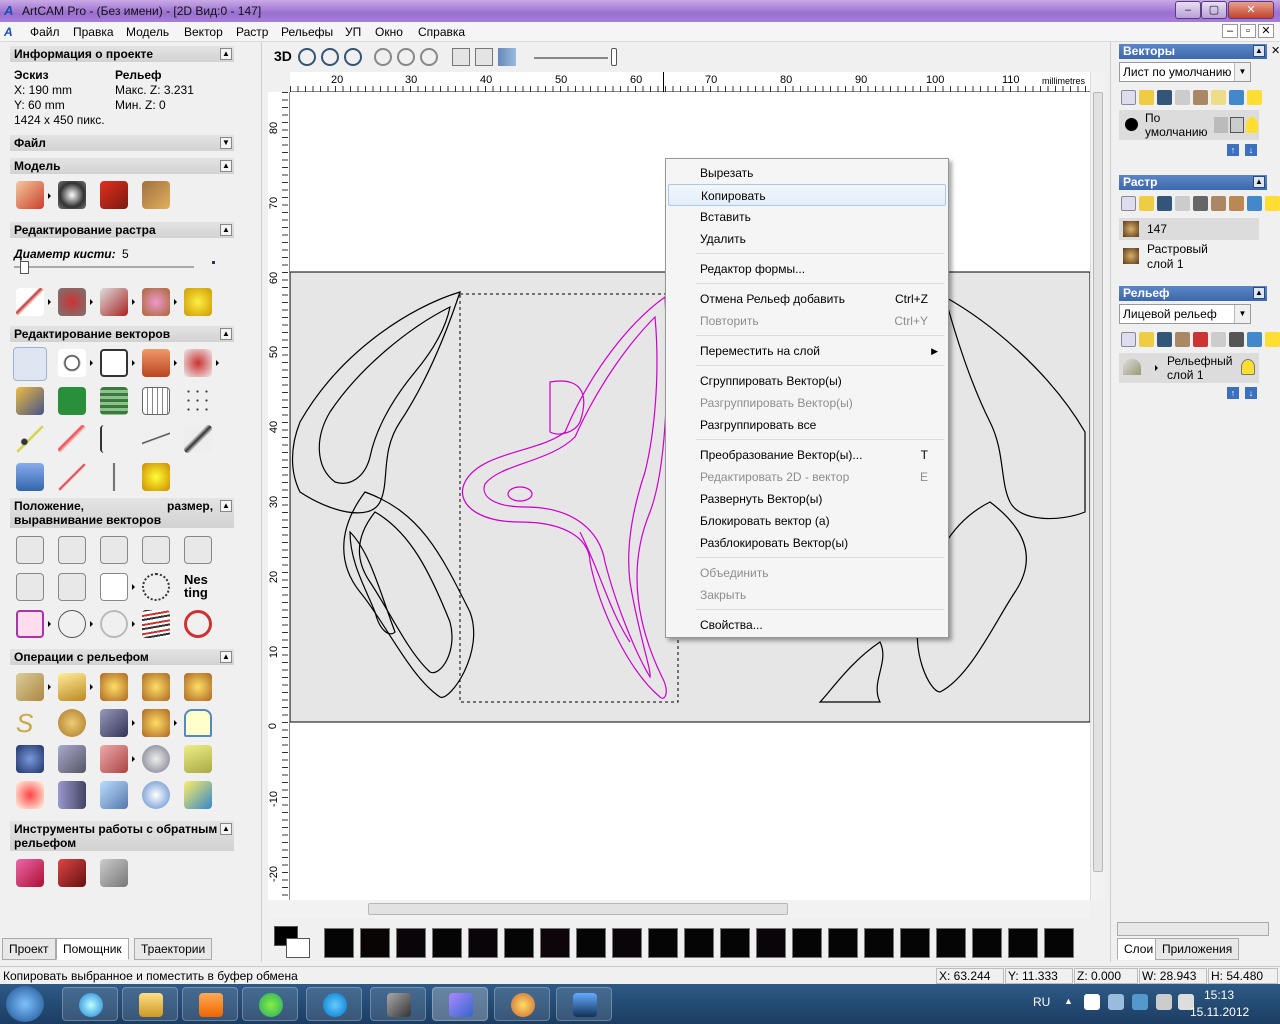  What do you see at coordinates (72, 363) in the screenshot?
I see `transform-icon` at bounding box center [72, 363].